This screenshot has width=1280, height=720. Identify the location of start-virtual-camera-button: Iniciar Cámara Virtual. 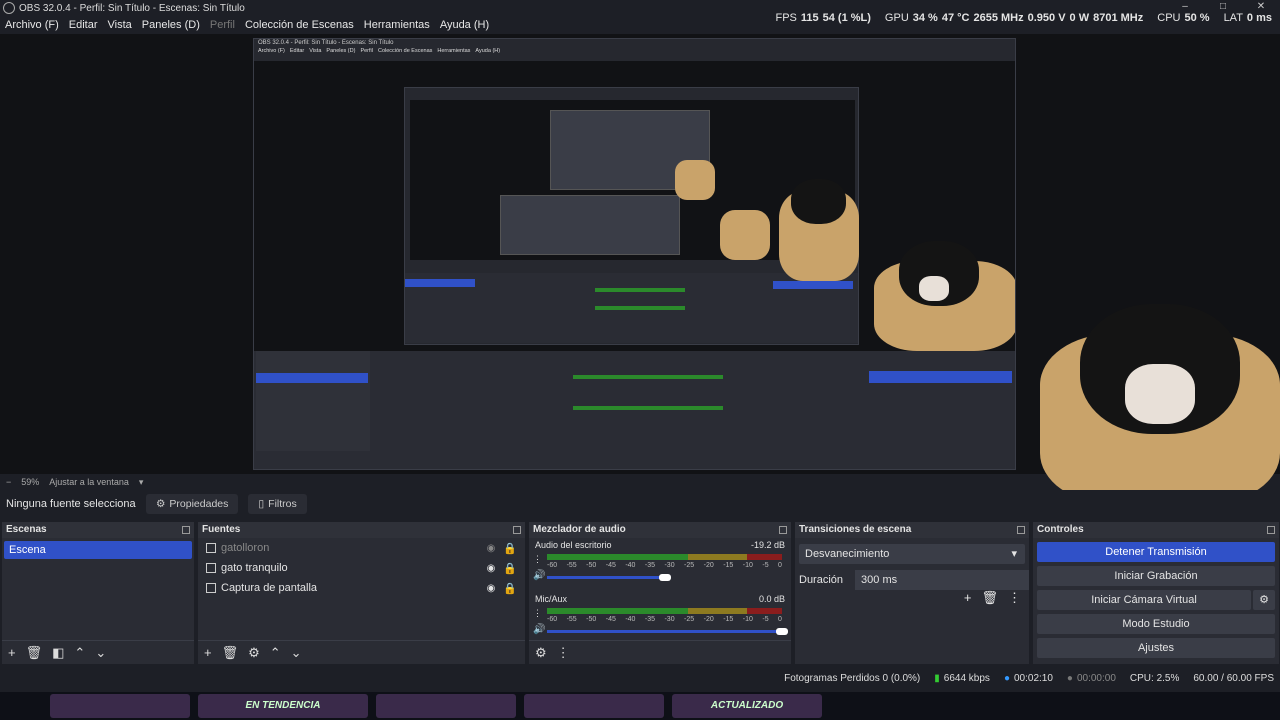
(1144, 600).